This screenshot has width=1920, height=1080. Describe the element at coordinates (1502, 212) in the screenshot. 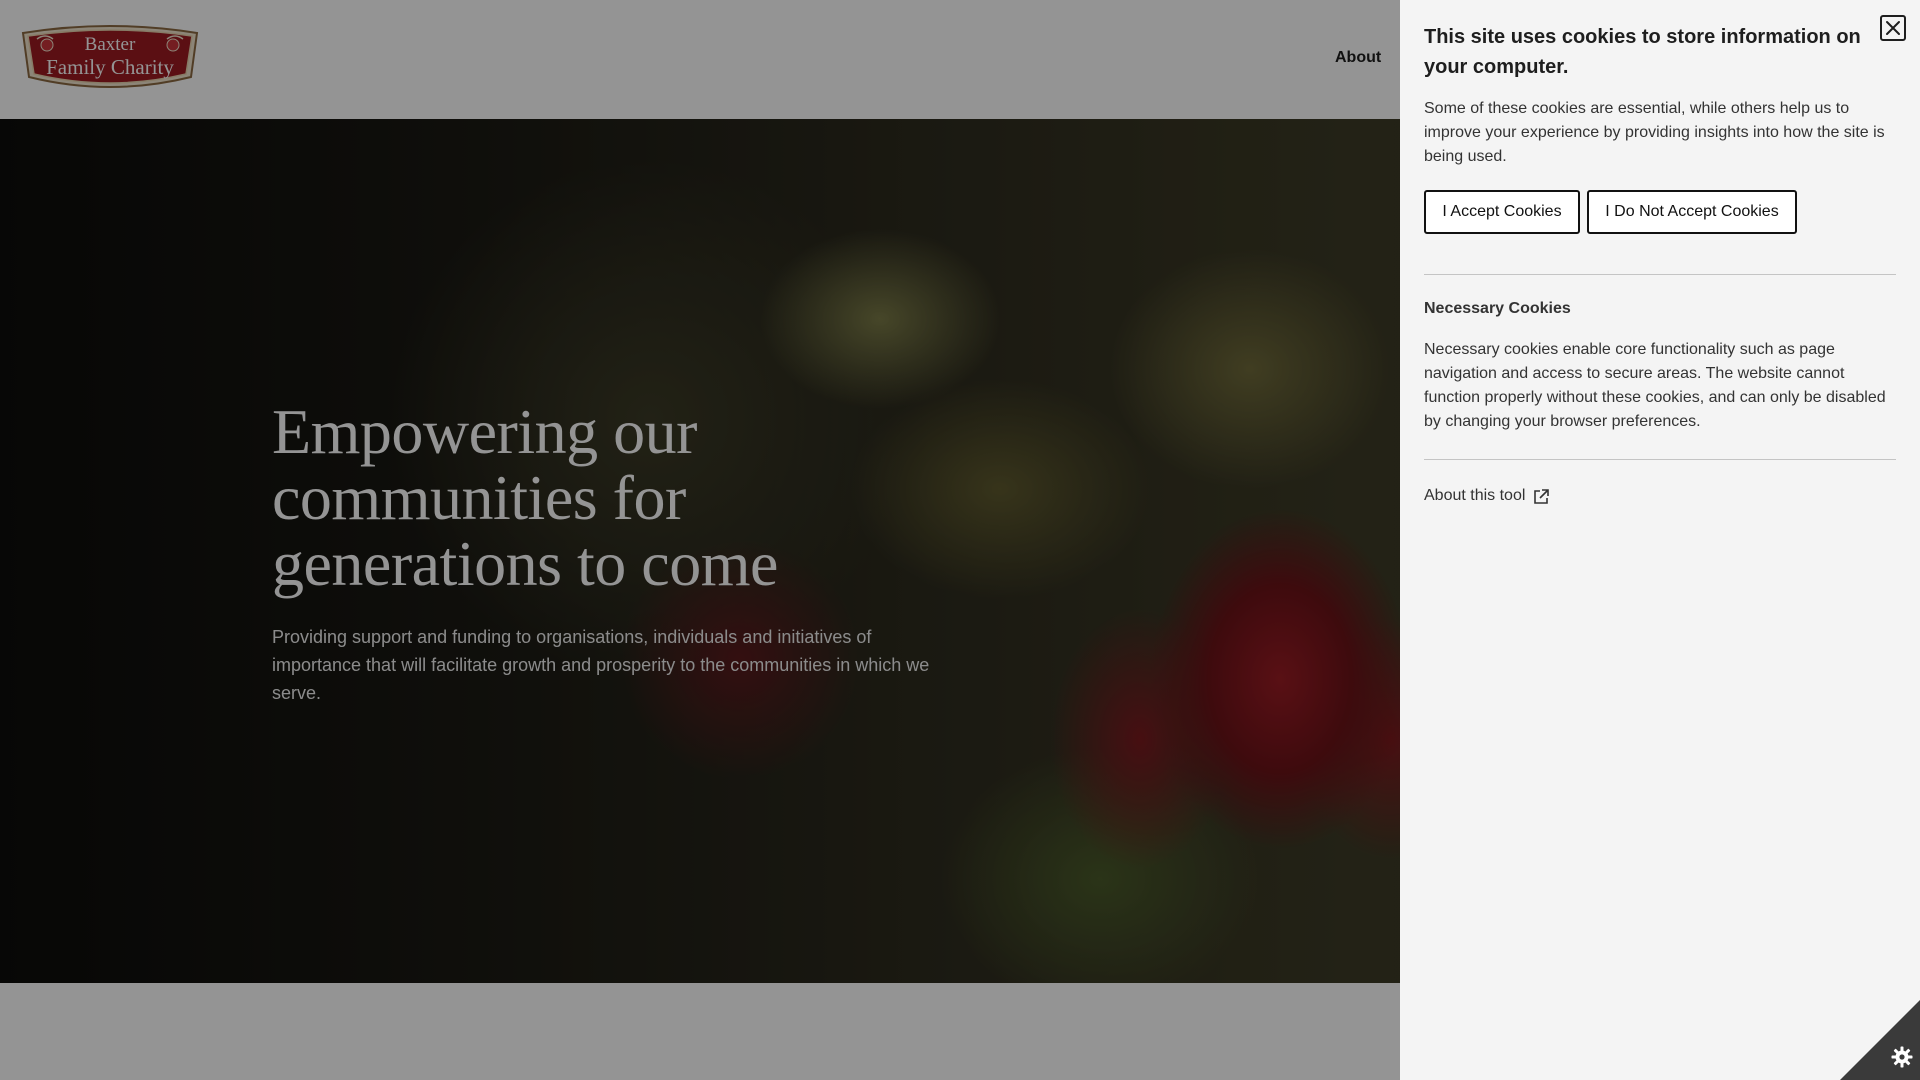

I see `accept-cookies-button: I Accept Cookies` at that location.